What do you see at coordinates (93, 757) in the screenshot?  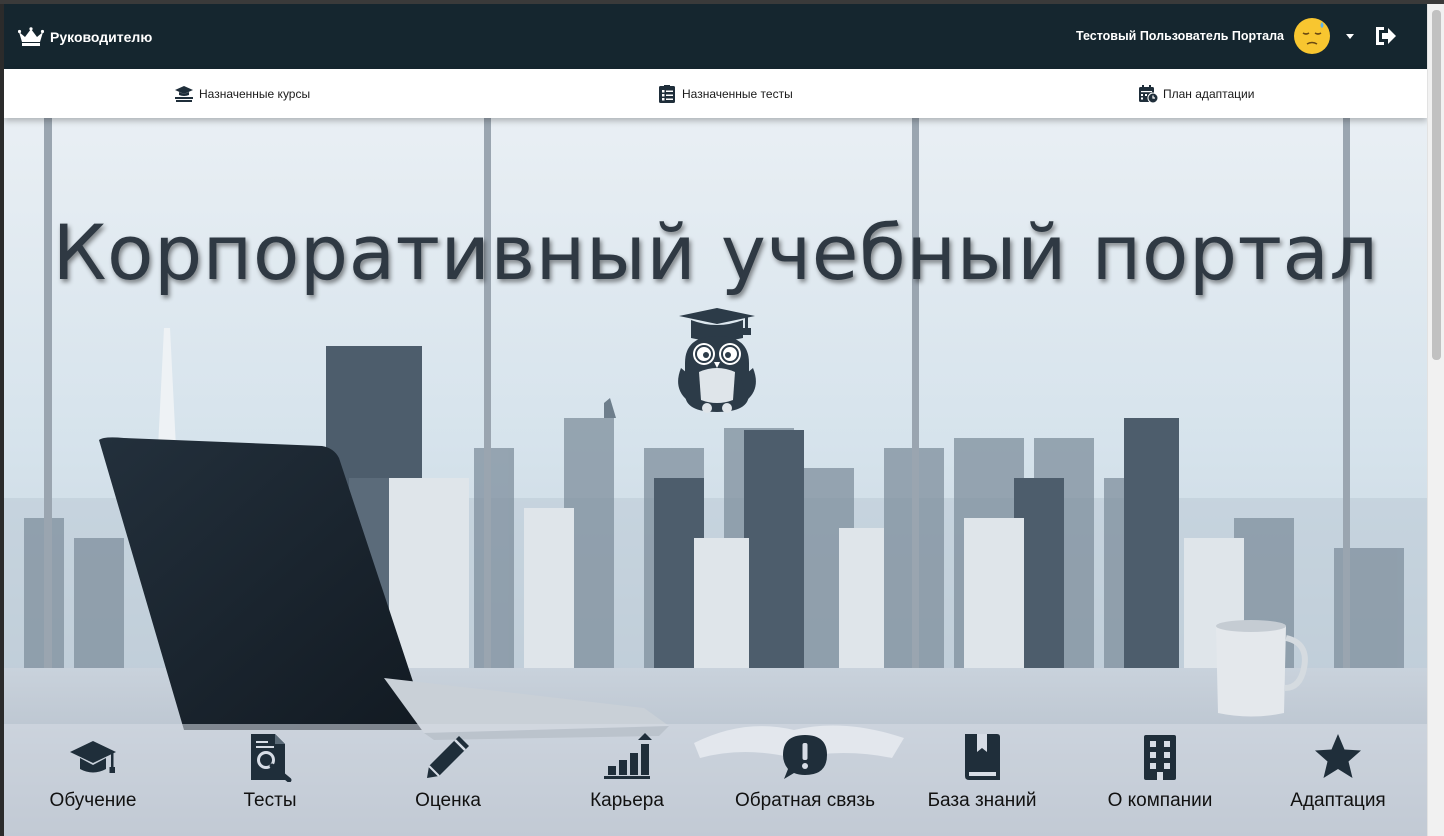 I see `graduation-cap-icon` at bounding box center [93, 757].